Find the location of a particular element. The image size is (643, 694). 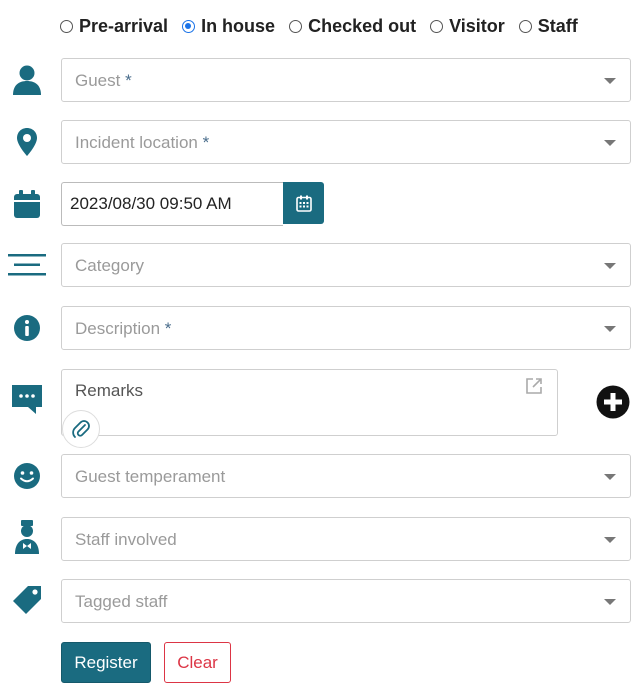

guest-temperament-placeholder: Guest temperament is located at coordinates (150, 476).